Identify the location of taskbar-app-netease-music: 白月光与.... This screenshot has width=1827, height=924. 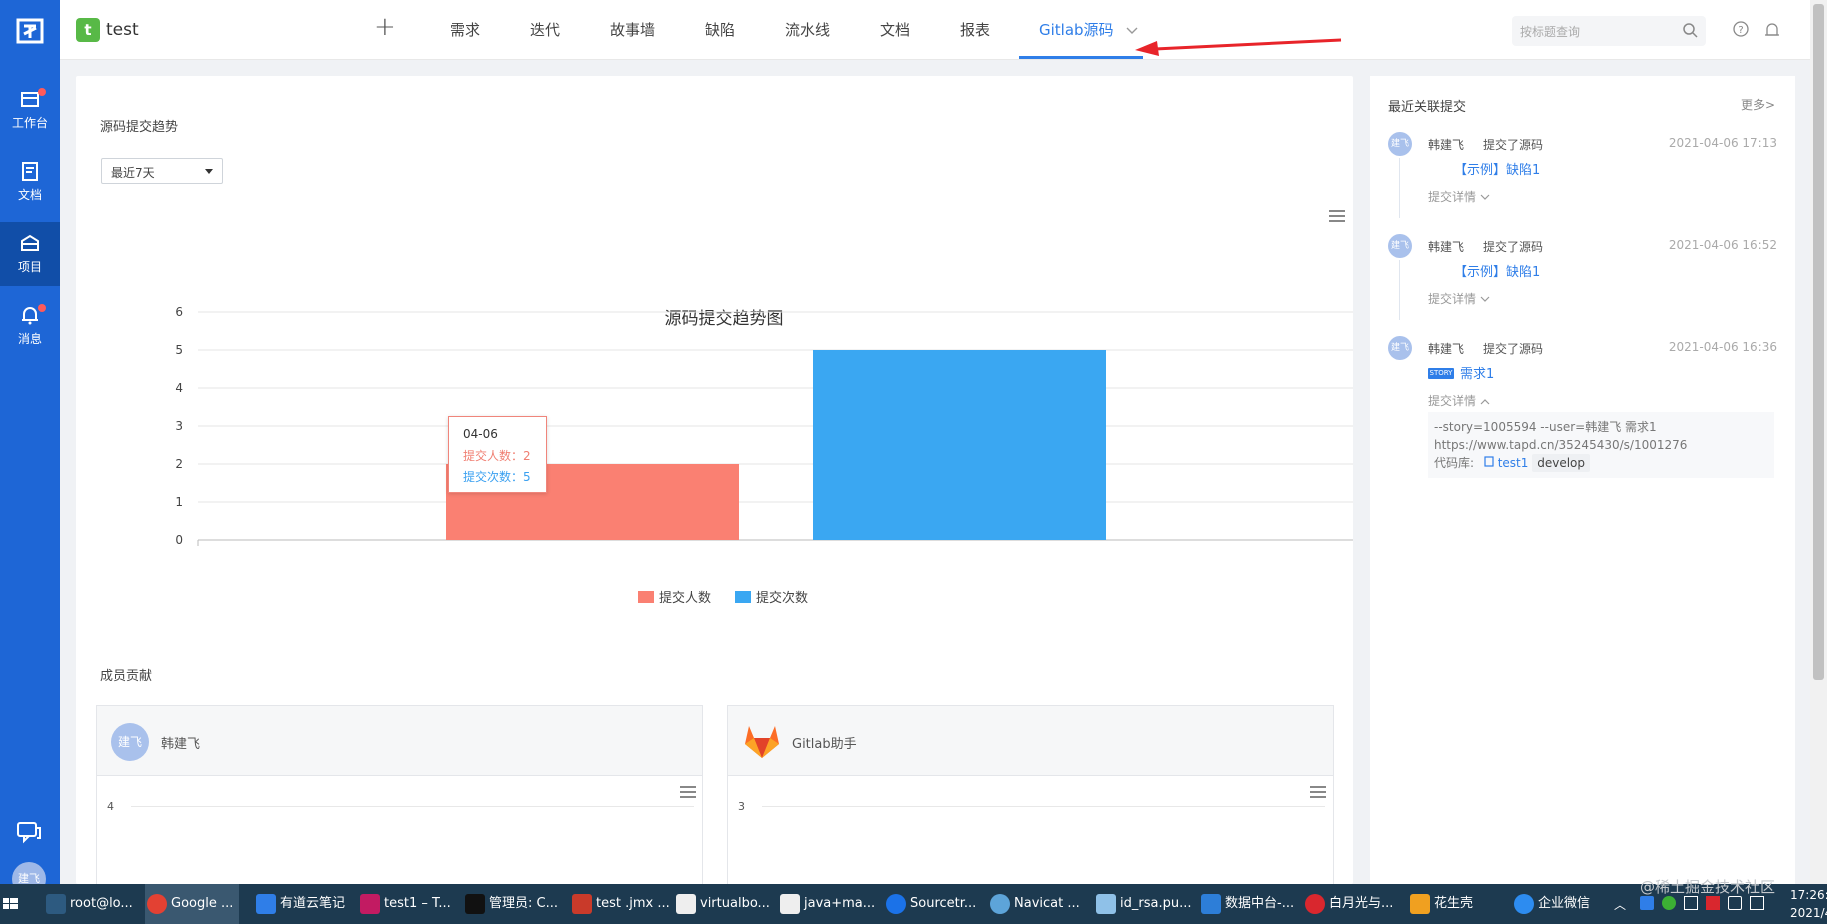
(1348, 904).